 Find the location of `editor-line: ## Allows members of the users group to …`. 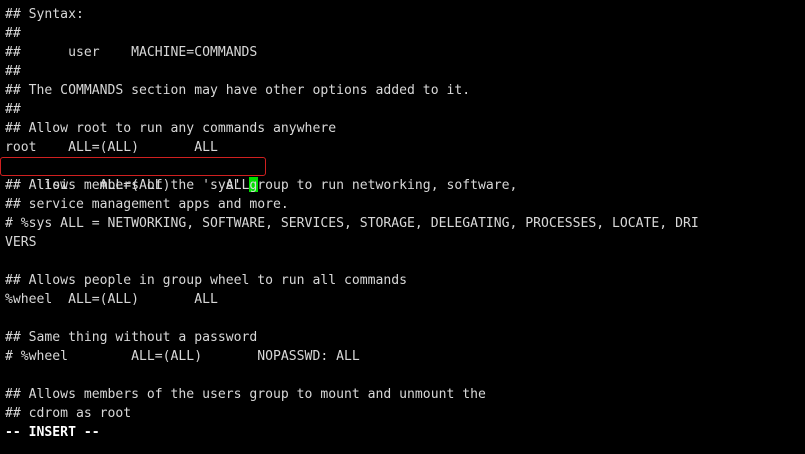

editor-line: ## Allows members of the users group to … is located at coordinates (245, 394).